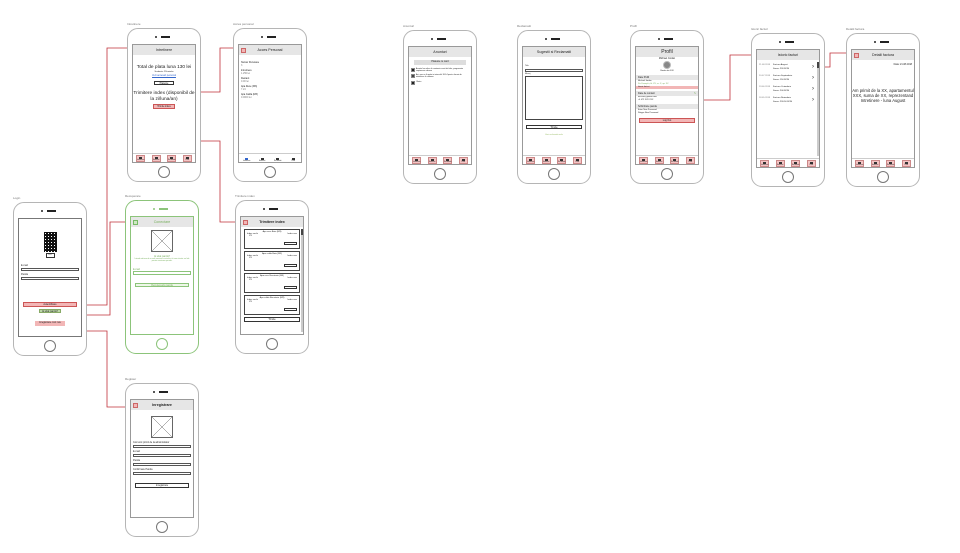 The height and width of the screenshot is (553, 960). What do you see at coordinates (242, 65) in the screenshot?
I see `field-value: 3` at bounding box center [242, 65].